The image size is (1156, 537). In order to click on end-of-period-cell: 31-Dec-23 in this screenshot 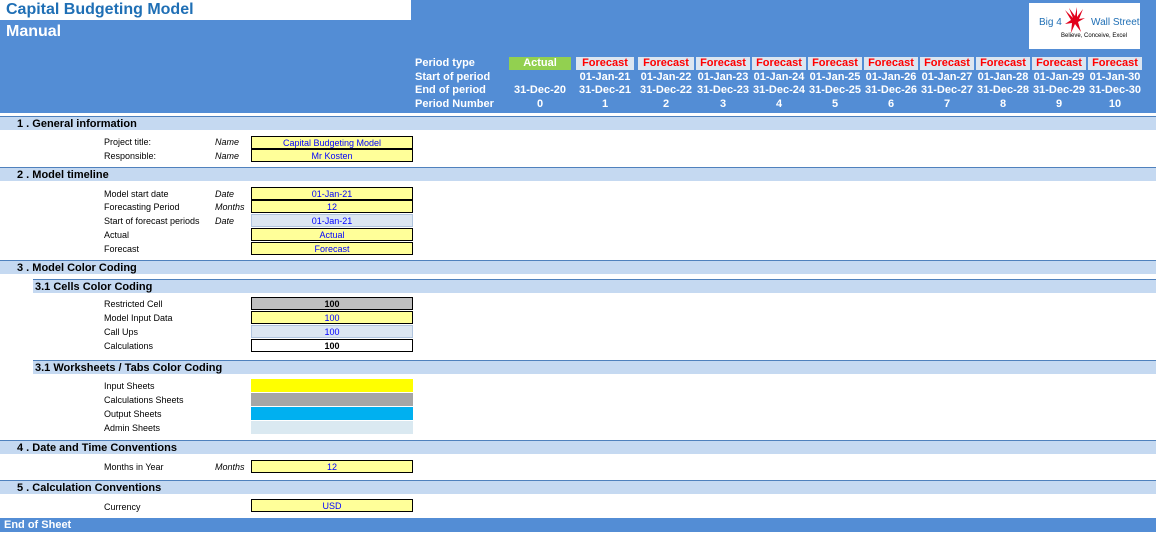, I will do `click(723, 90)`.